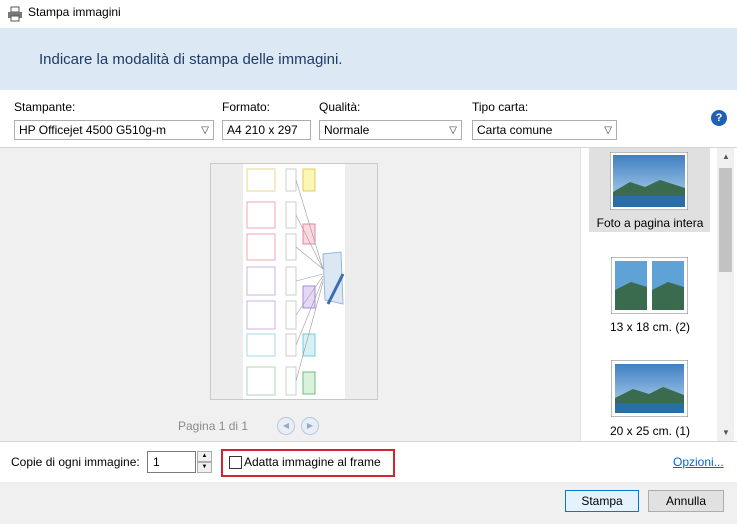 The height and width of the screenshot is (524, 737). What do you see at coordinates (686, 501) in the screenshot?
I see `cancel-button: Annulla` at bounding box center [686, 501].